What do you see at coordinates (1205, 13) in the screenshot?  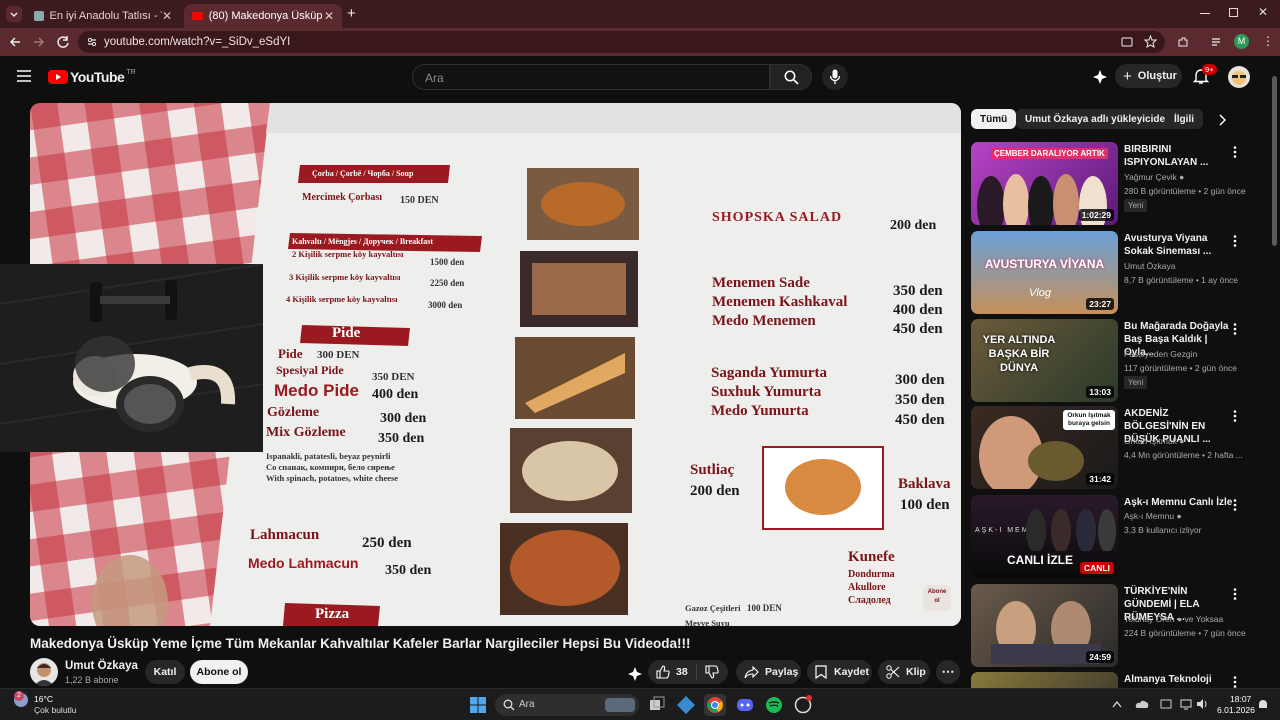 I see `minimize-icon` at bounding box center [1205, 13].